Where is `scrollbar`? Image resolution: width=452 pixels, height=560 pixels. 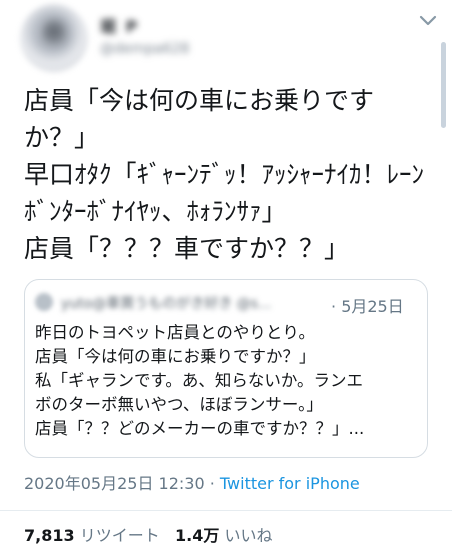
scrollbar is located at coordinates (443, 85).